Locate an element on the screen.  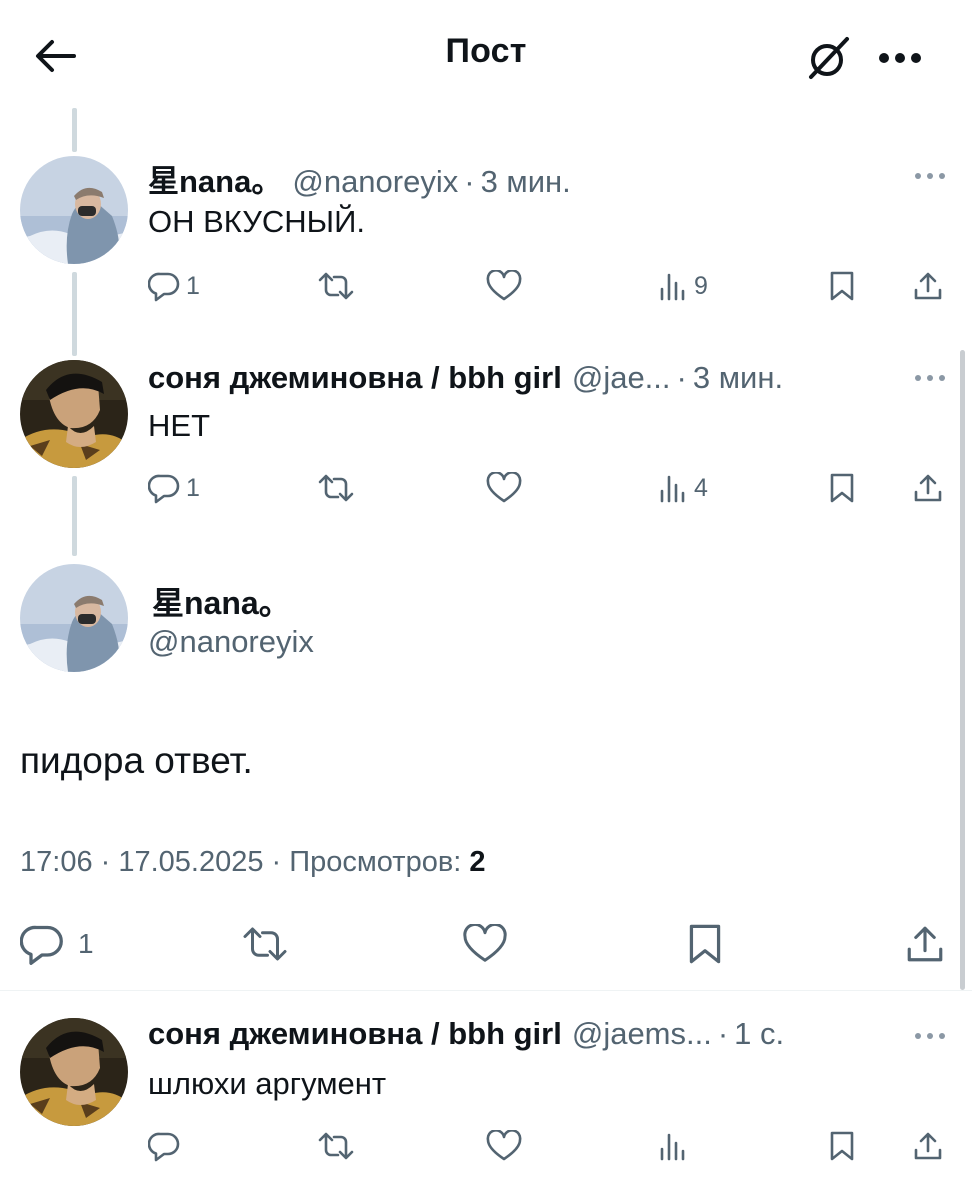
grok-button is located at coordinates (828, 58).